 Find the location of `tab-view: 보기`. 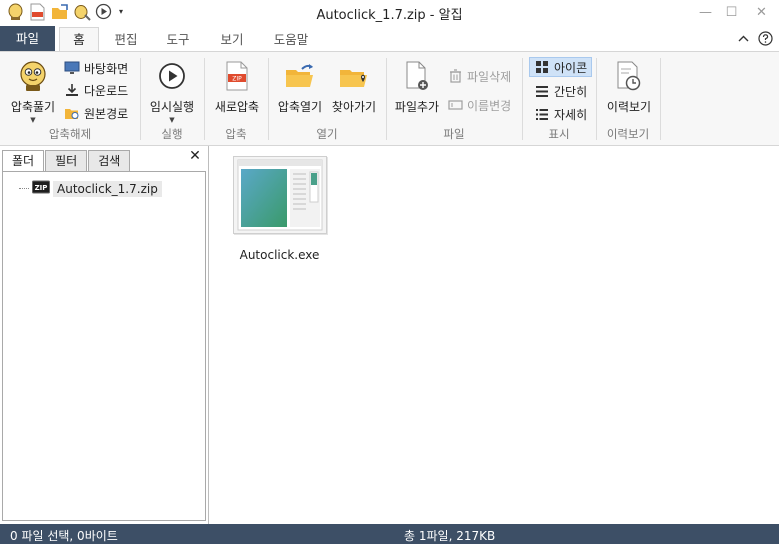

tab-view: 보기 is located at coordinates (232, 39).